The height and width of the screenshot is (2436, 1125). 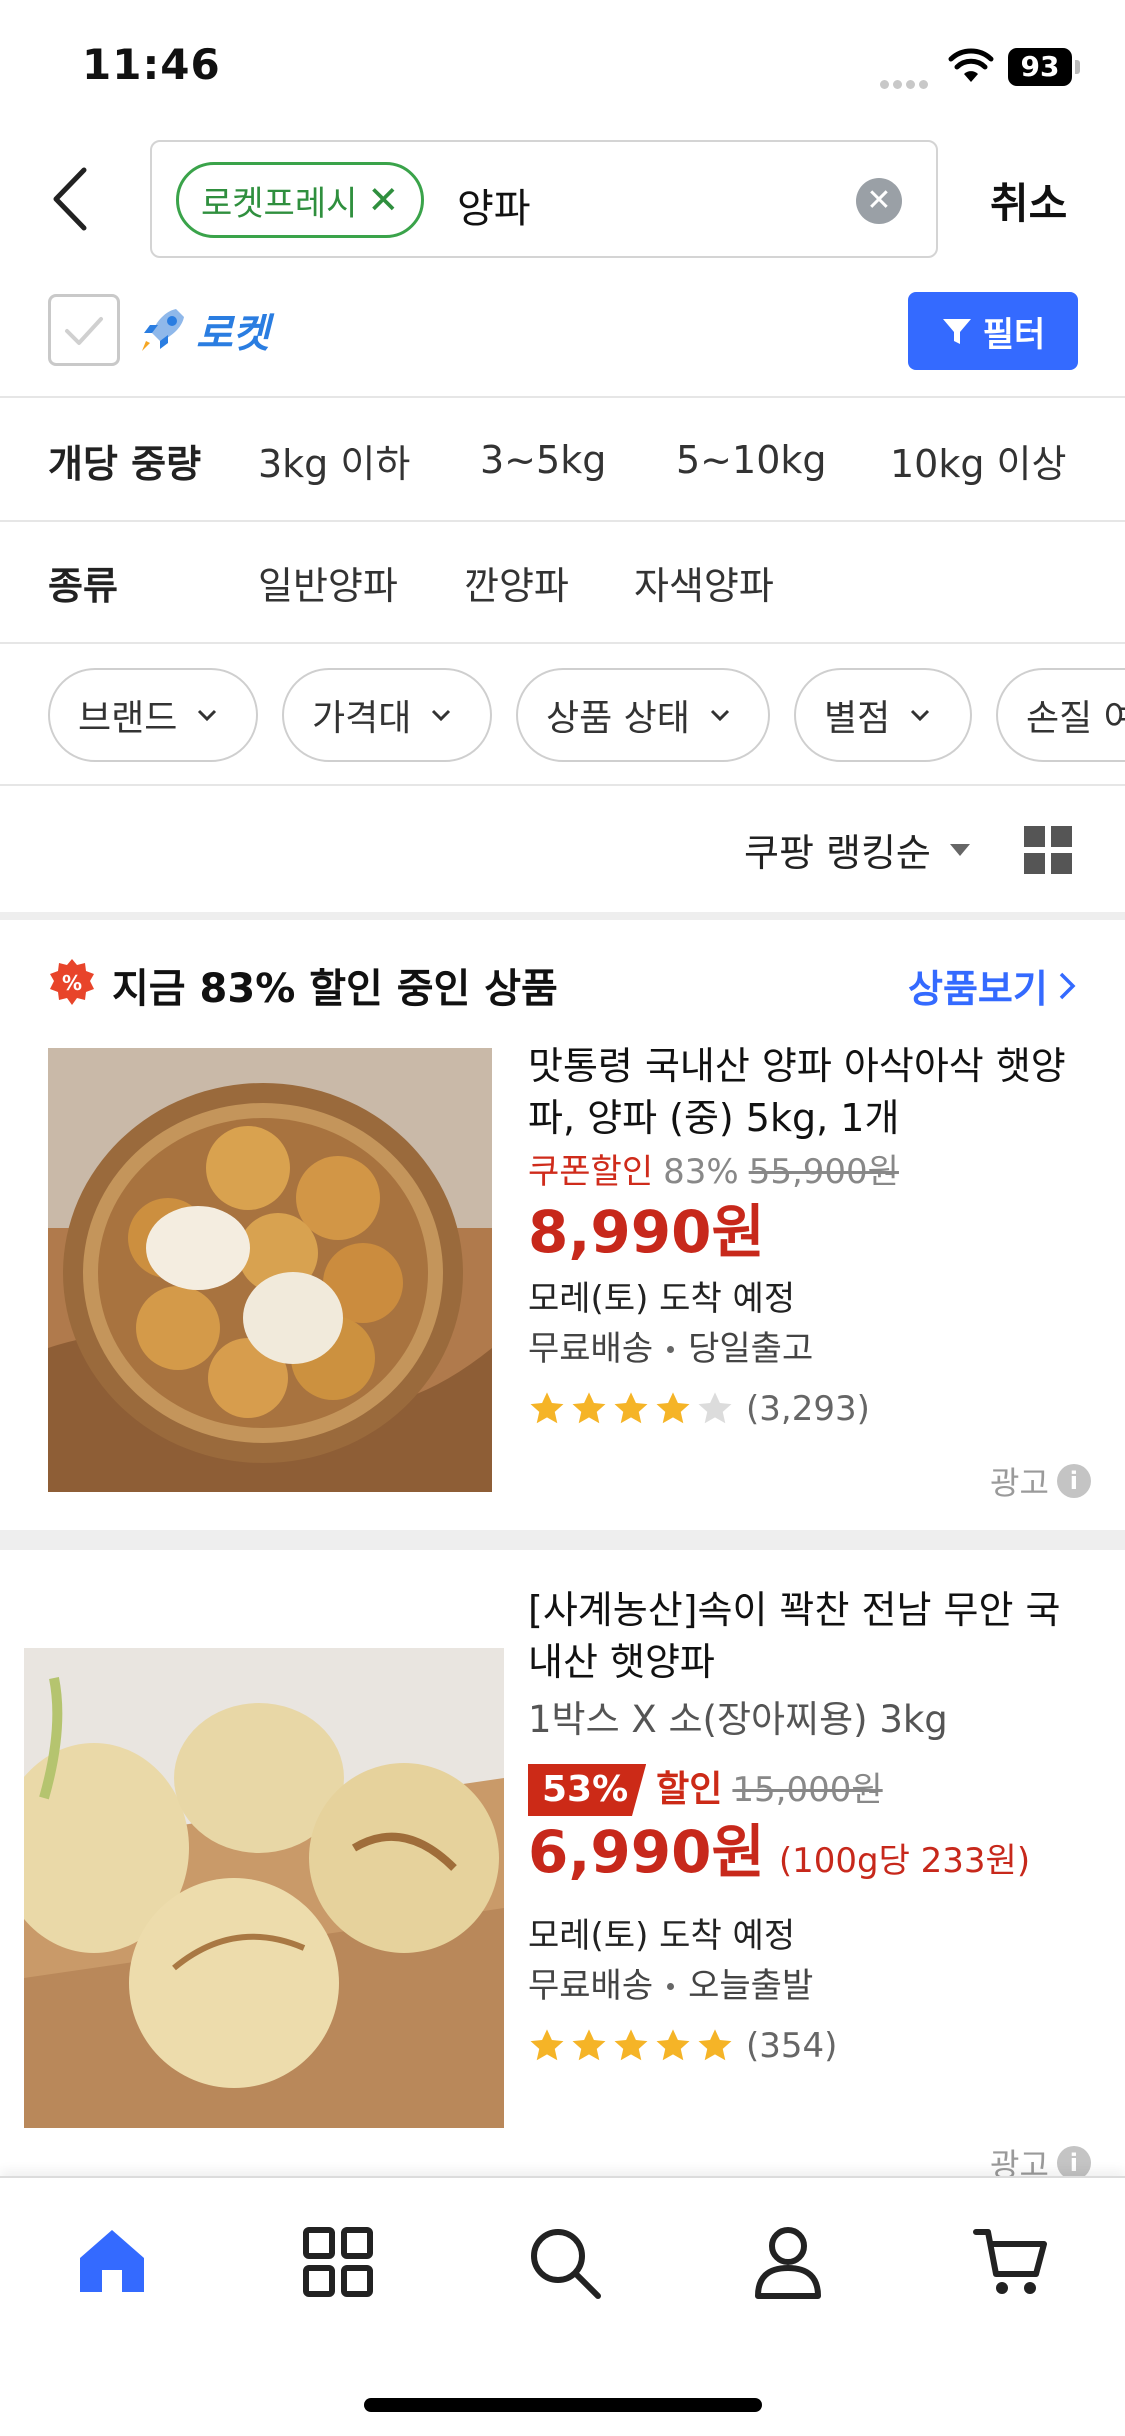 I want to click on weight-option: 10kg 이상, so click(x=978, y=460).